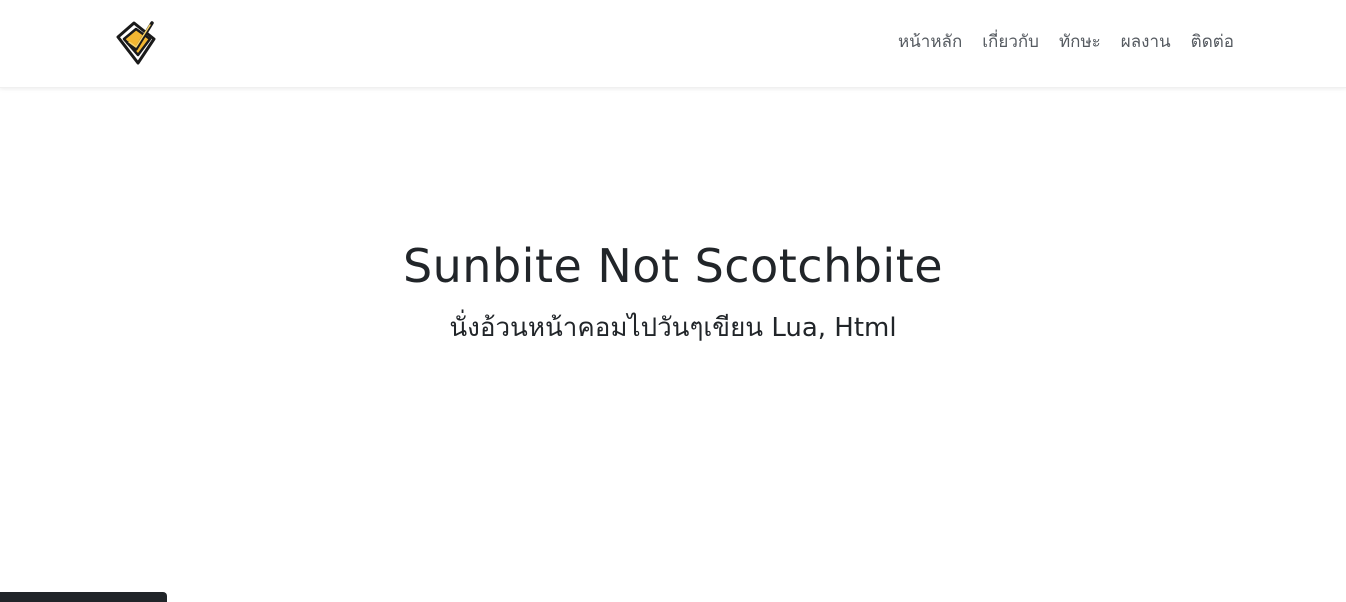 The height and width of the screenshot is (602, 1346). I want to click on nav-item-portfolio: ผลงาน, so click(1146, 42).